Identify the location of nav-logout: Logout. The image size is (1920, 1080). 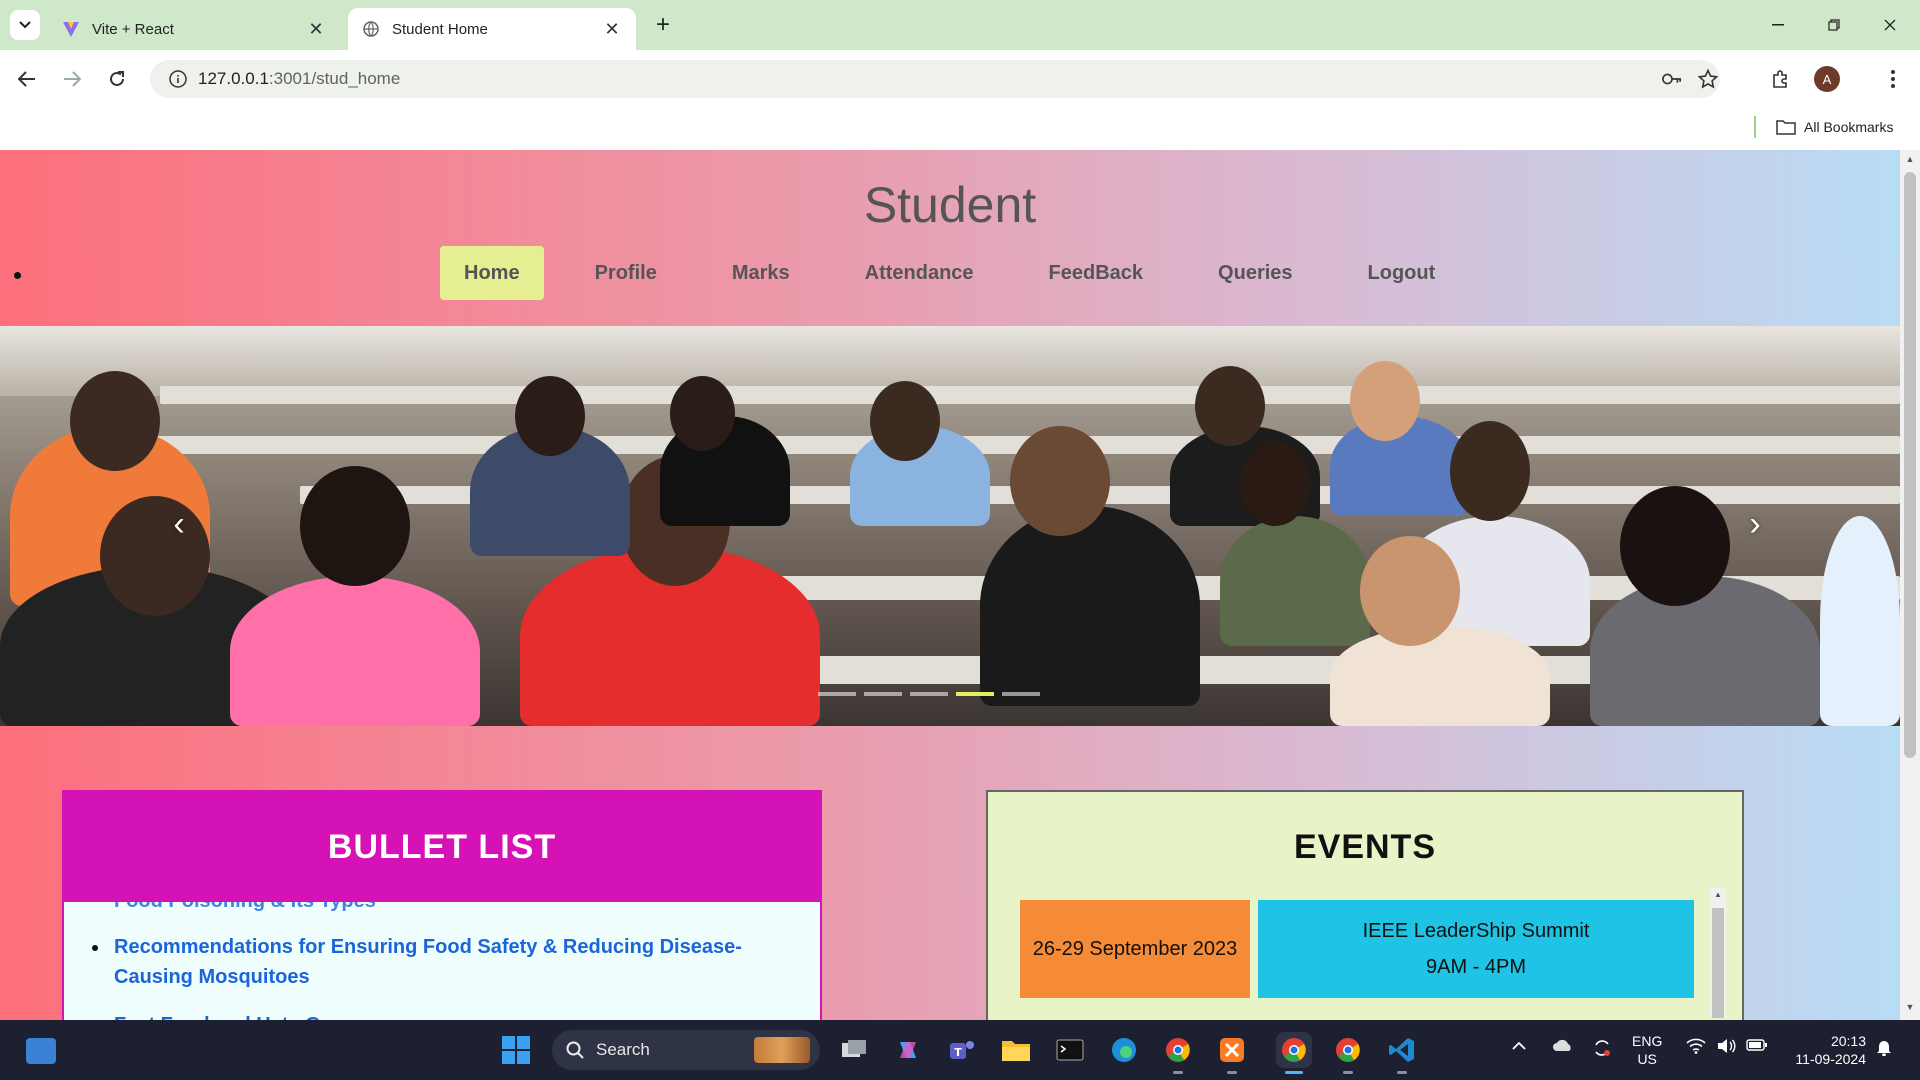
(1402, 273).